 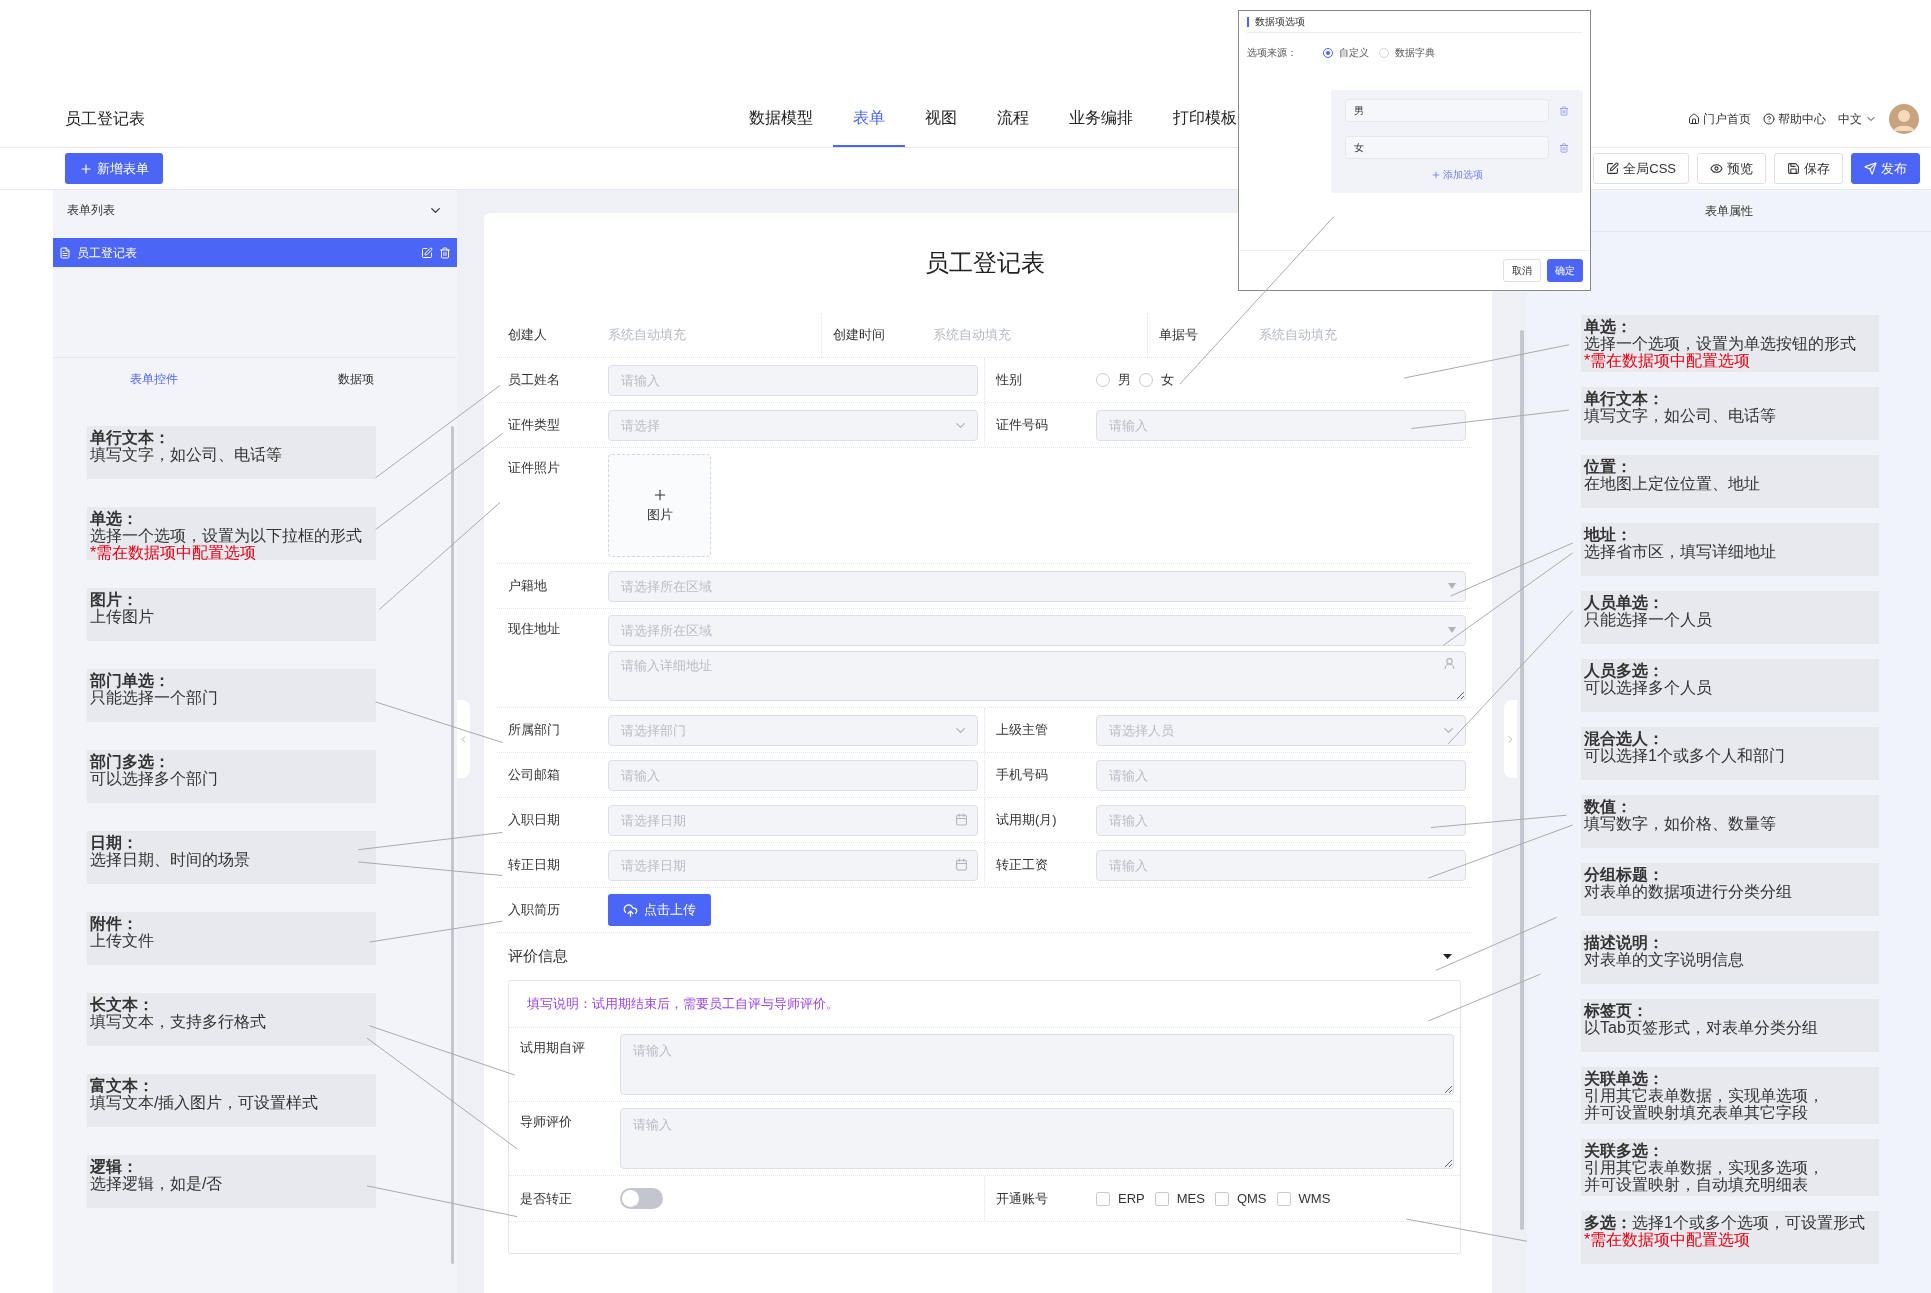 I want to click on control-description: 只能选择一个人员, so click(x=1648, y=619).